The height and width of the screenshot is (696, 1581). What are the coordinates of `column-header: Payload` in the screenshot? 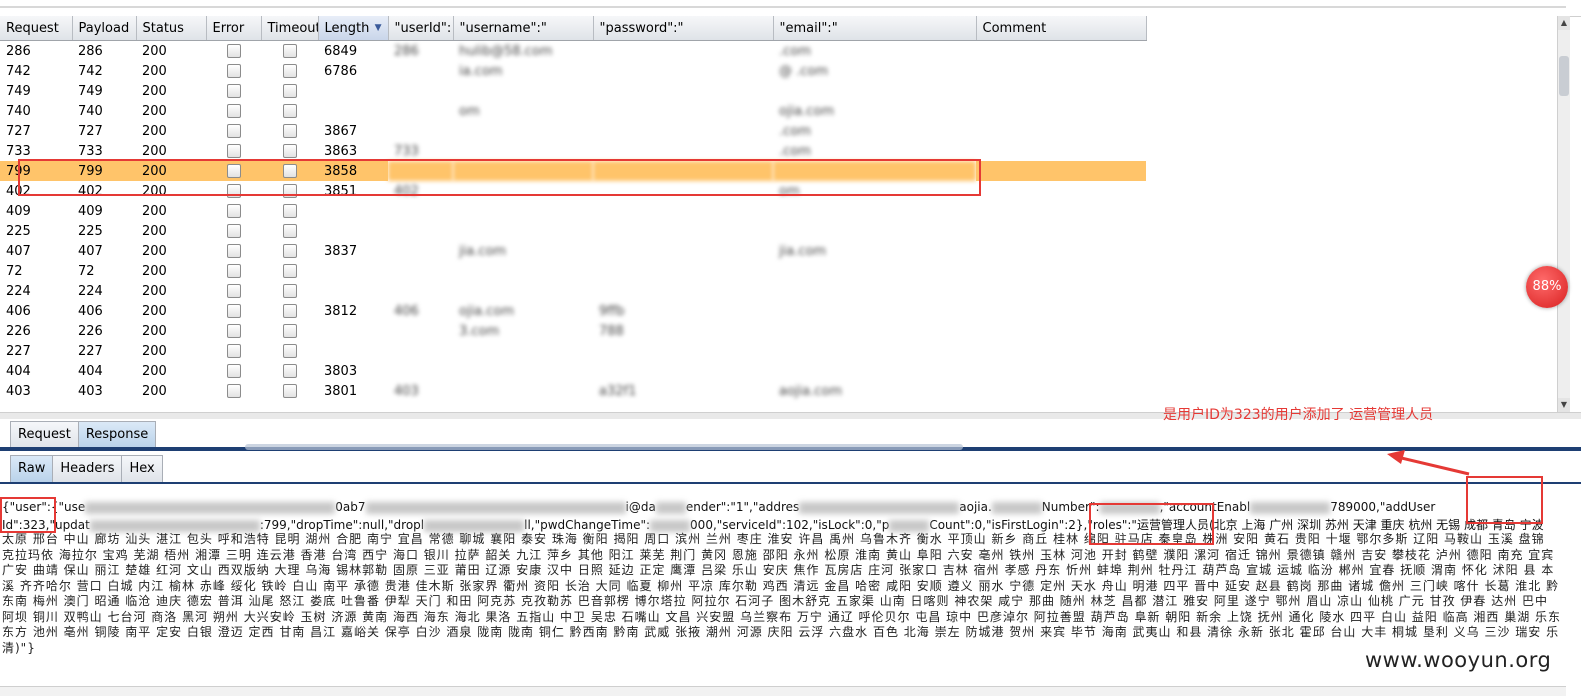 It's located at (104, 28).